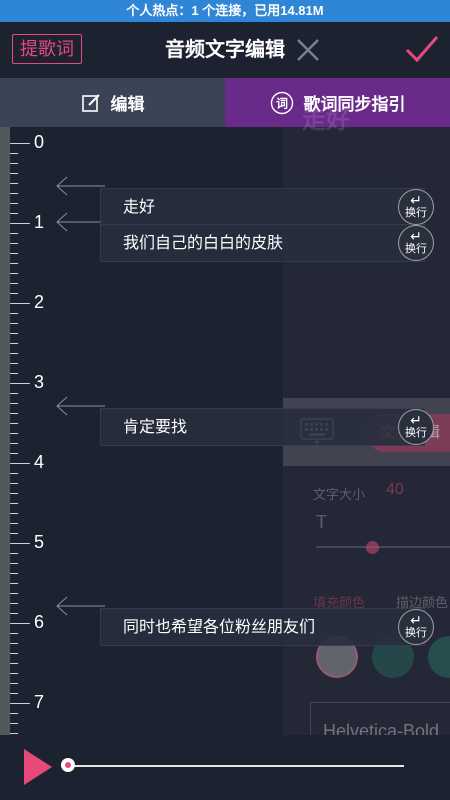 The image size is (450, 800). What do you see at coordinates (225, 11) in the screenshot?
I see `status-bar: 个人热点：1 个连接，已用14.81M` at bounding box center [225, 11].